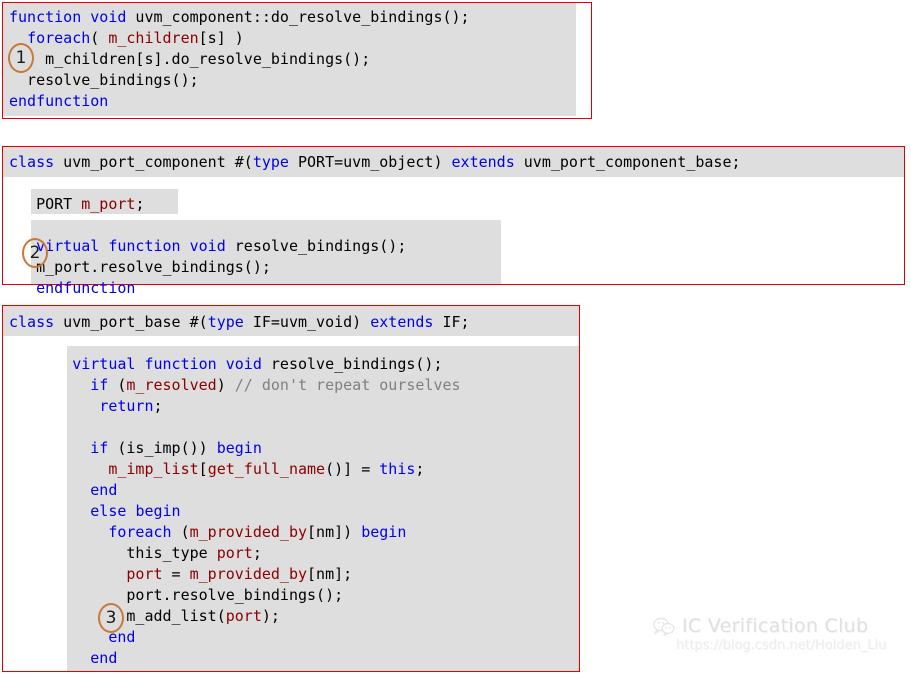 The height and width of the screenshot is (674, 911). Describe the element at coordinates (375, 204) in the screenshot. I see `code-line: PORT m_port;` at that location.